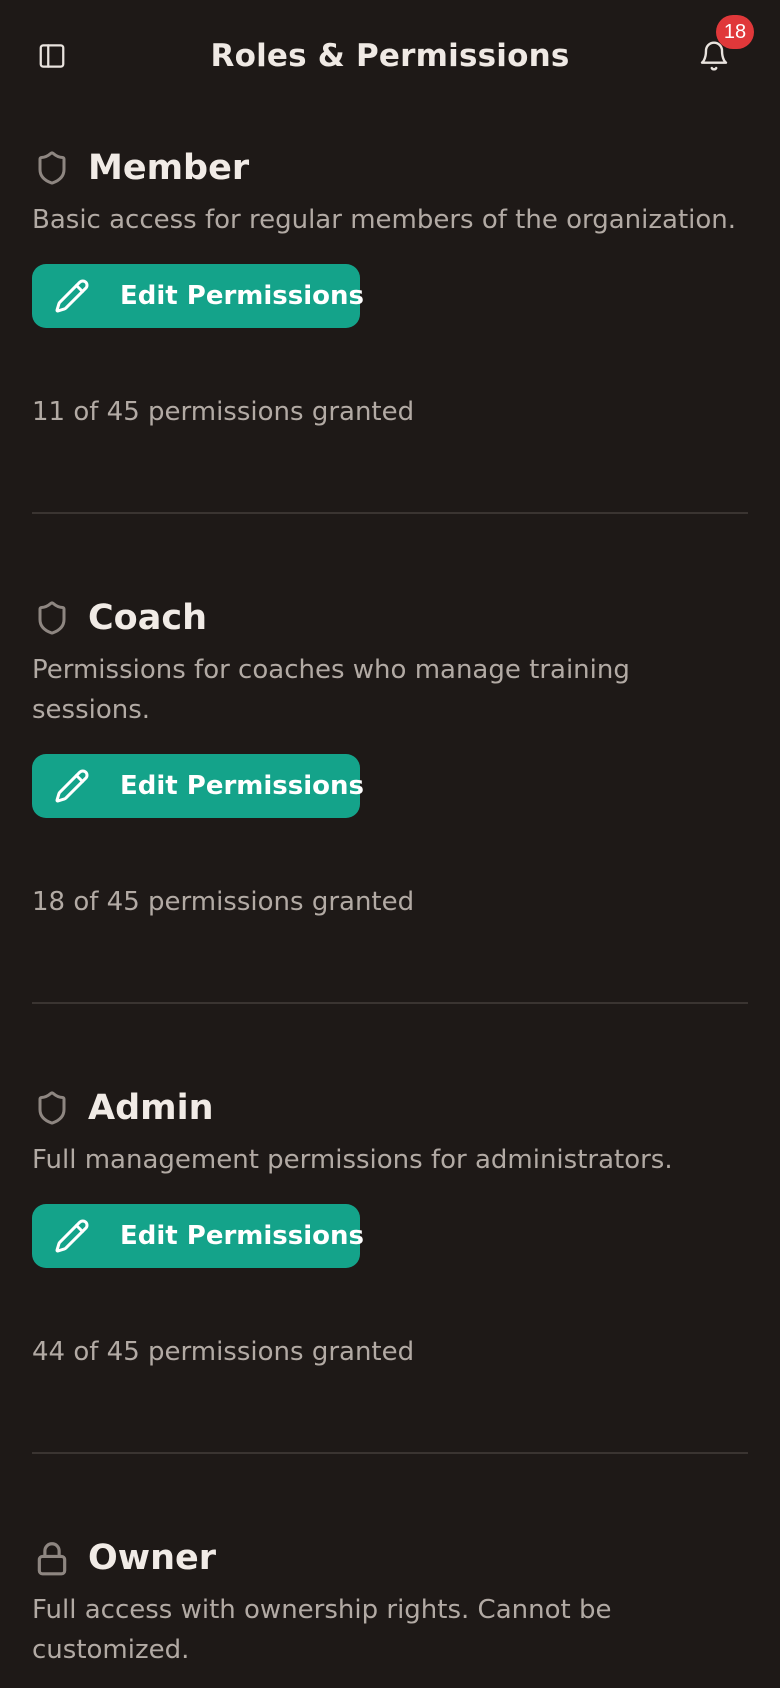 This screenshot has width=780, height=1688. Describe the element at coordinates (151, 1108) in the screenshot. I see `role-name: Admin` at that location.